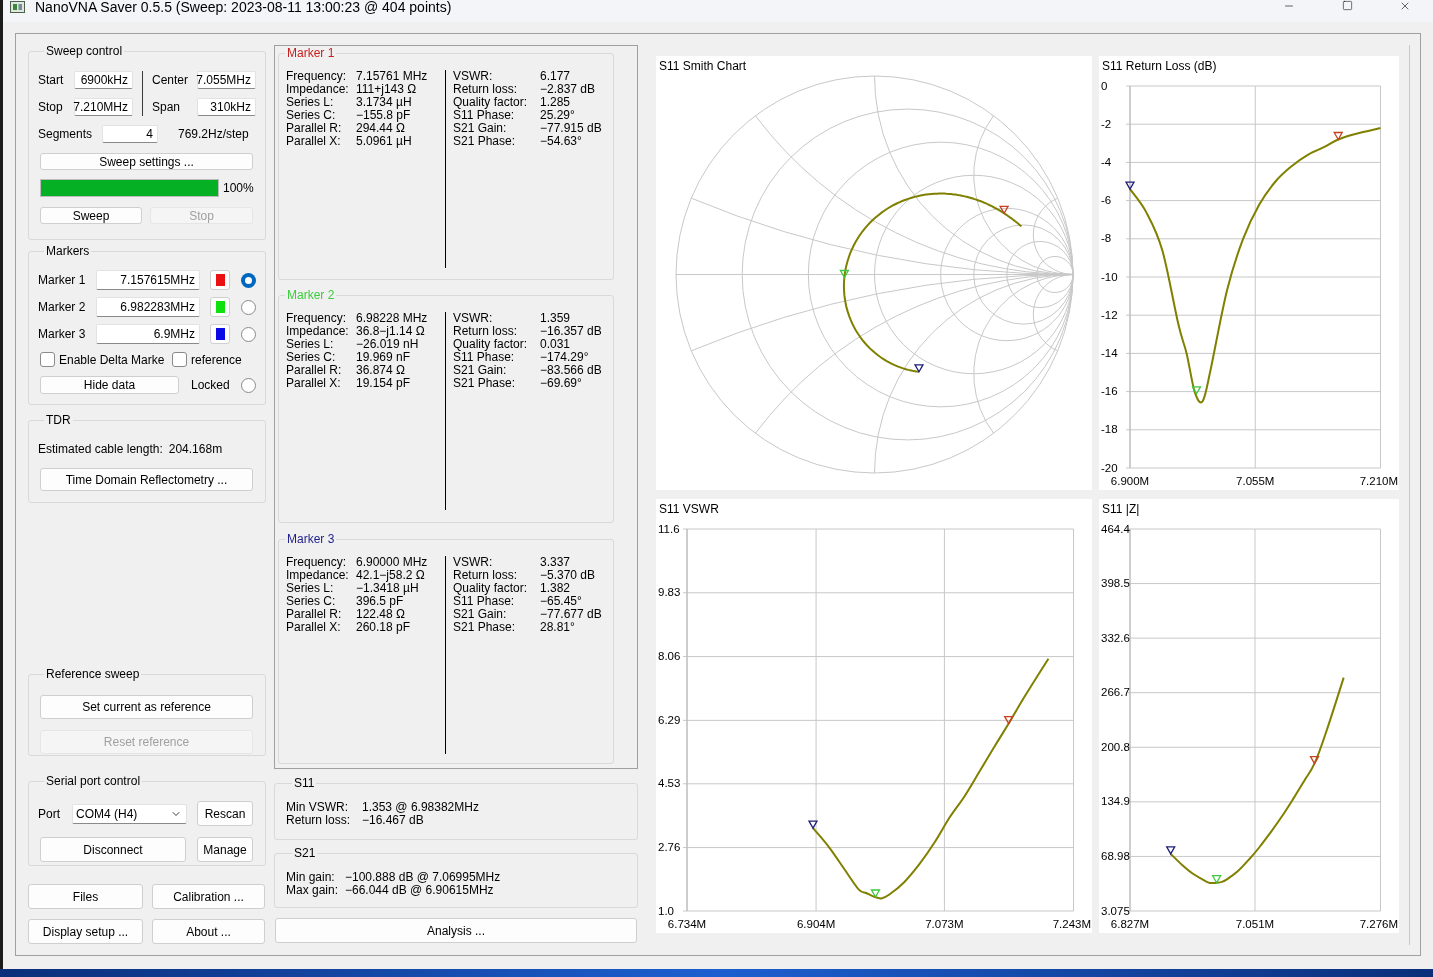  I want to click on tick-label: 7.055M, so click(1255, 481).